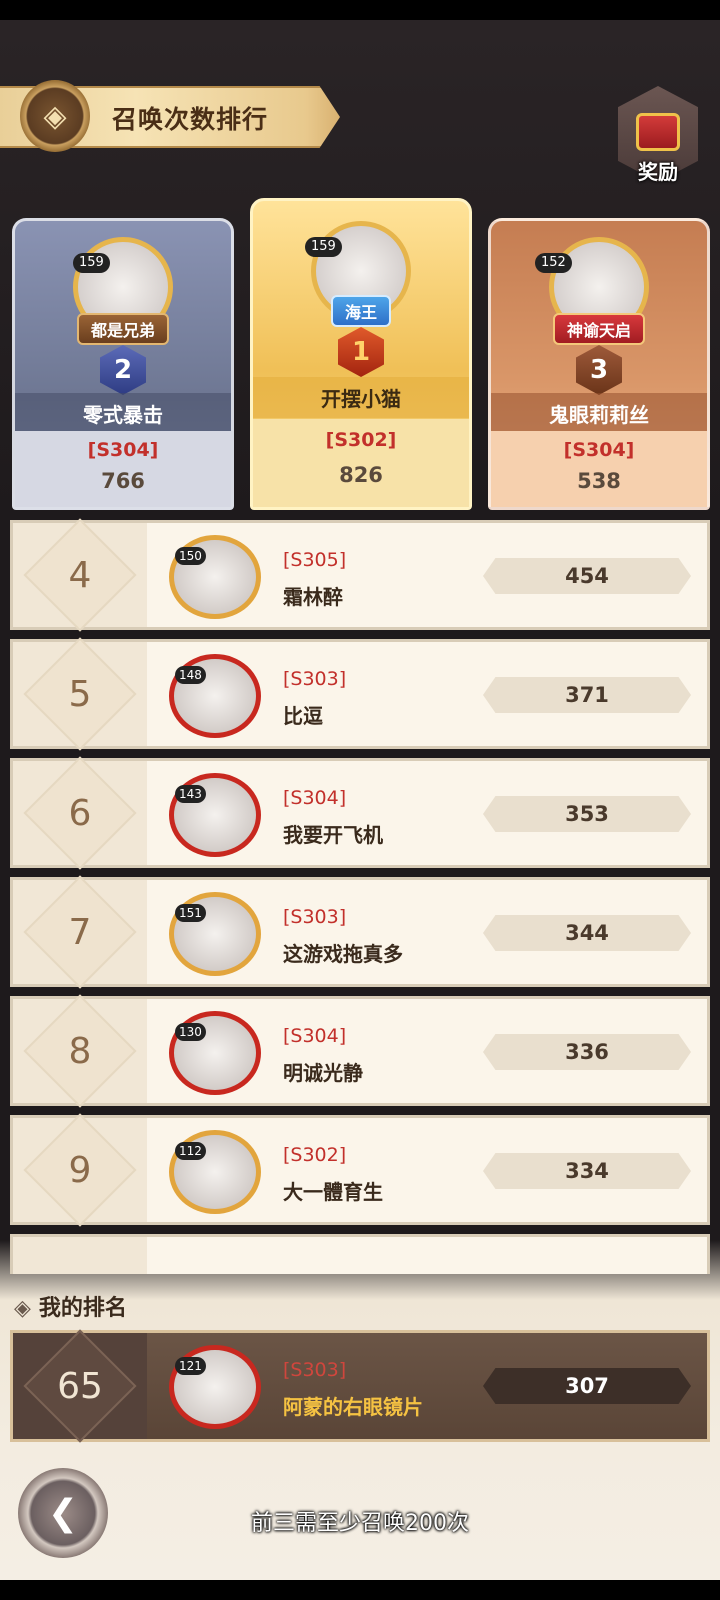 The height and width of the screenshot is (1600, 720). I want to click on table-row, so click(360, 1254).